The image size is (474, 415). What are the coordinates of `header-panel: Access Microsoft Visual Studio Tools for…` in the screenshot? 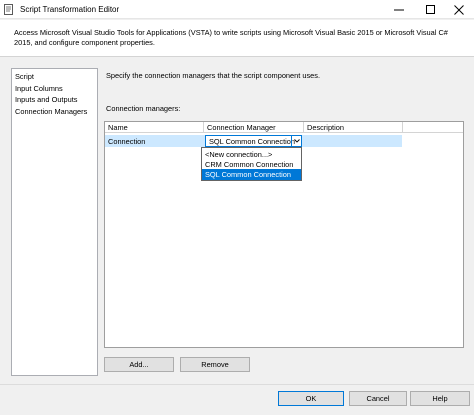 It's located at (237, 38).